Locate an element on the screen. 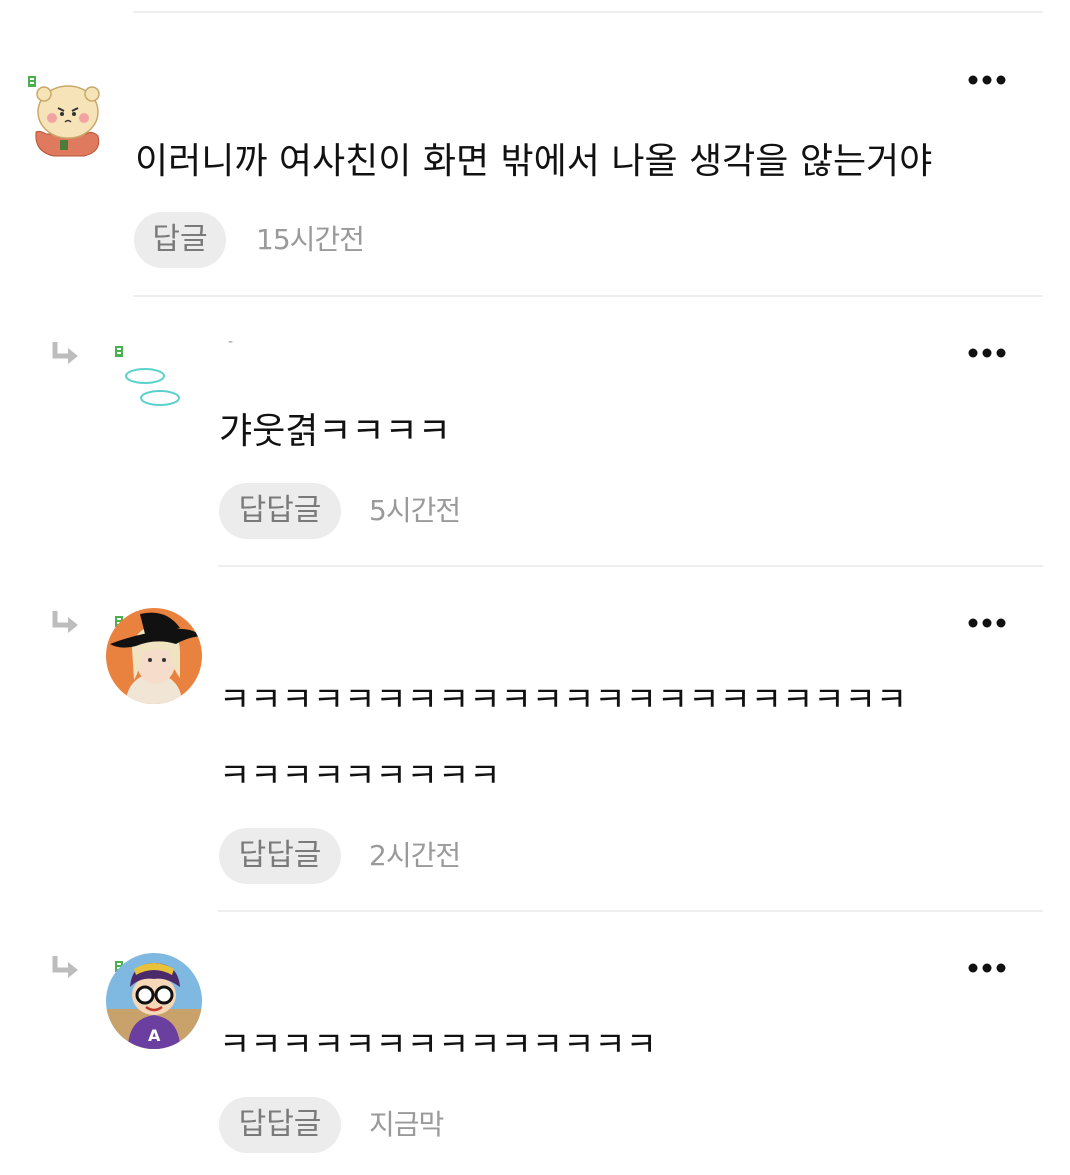  nickname: - is located at coordinates (231, 342).